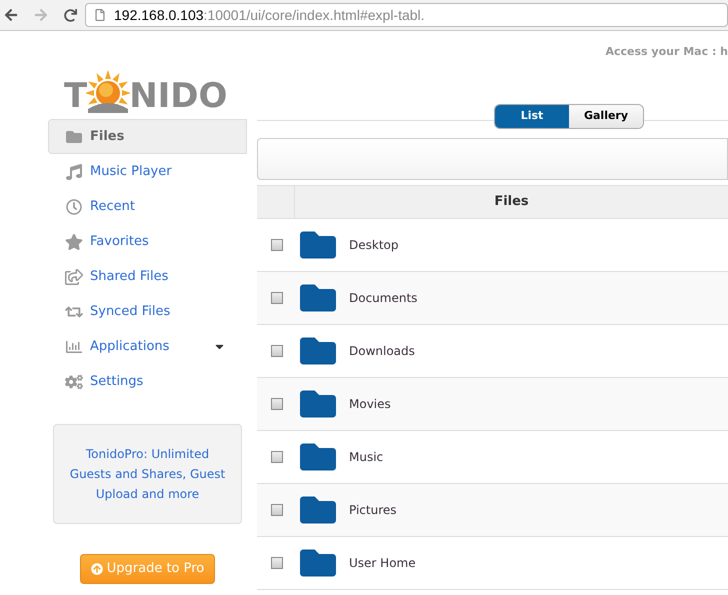 The height and width of the screenshot is (595, 728). I want to click on share-icon, so click(74, 276).